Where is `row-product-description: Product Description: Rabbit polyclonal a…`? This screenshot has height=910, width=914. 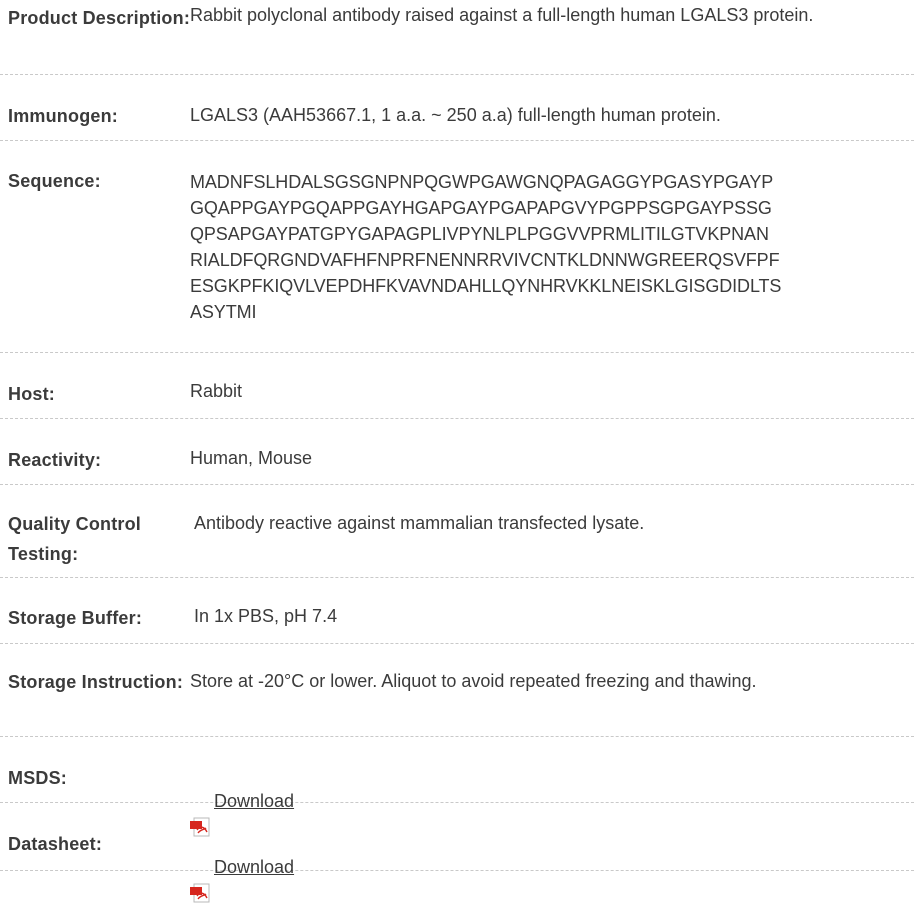 row-product-description: Product Description: Rabbit polyclonal a… is located at coordinates (457, 37).